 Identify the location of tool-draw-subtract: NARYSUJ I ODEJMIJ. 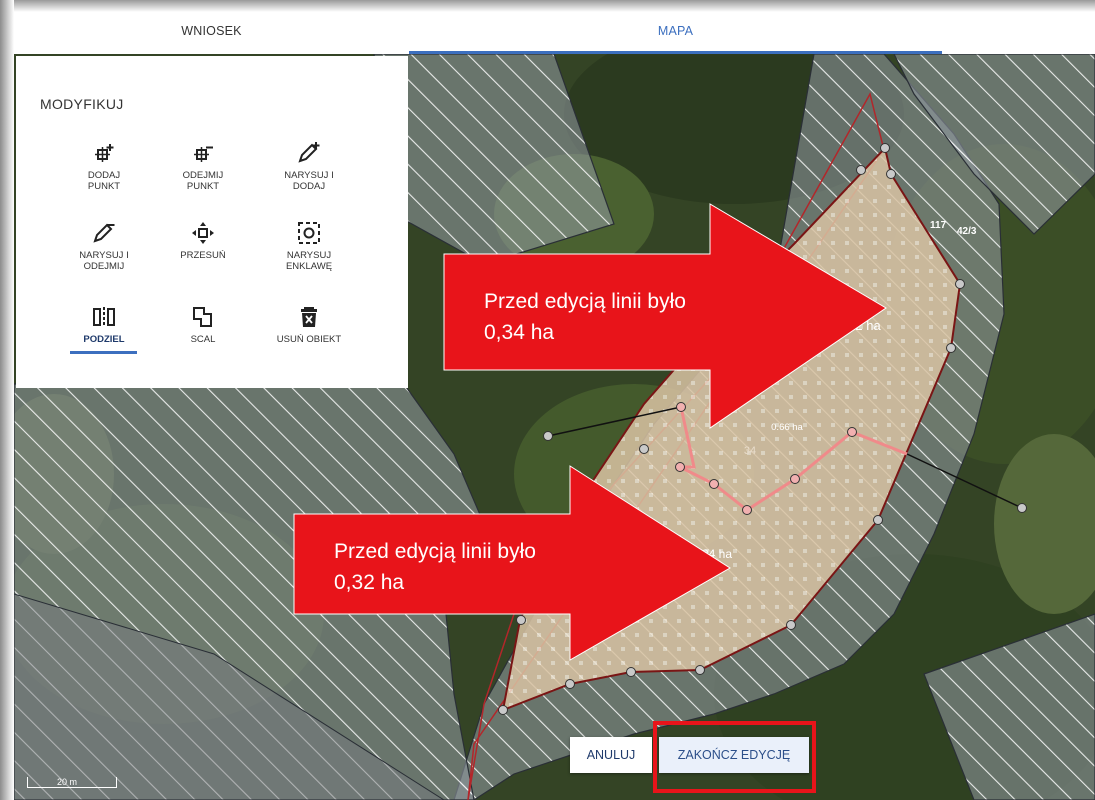
(104, 246).